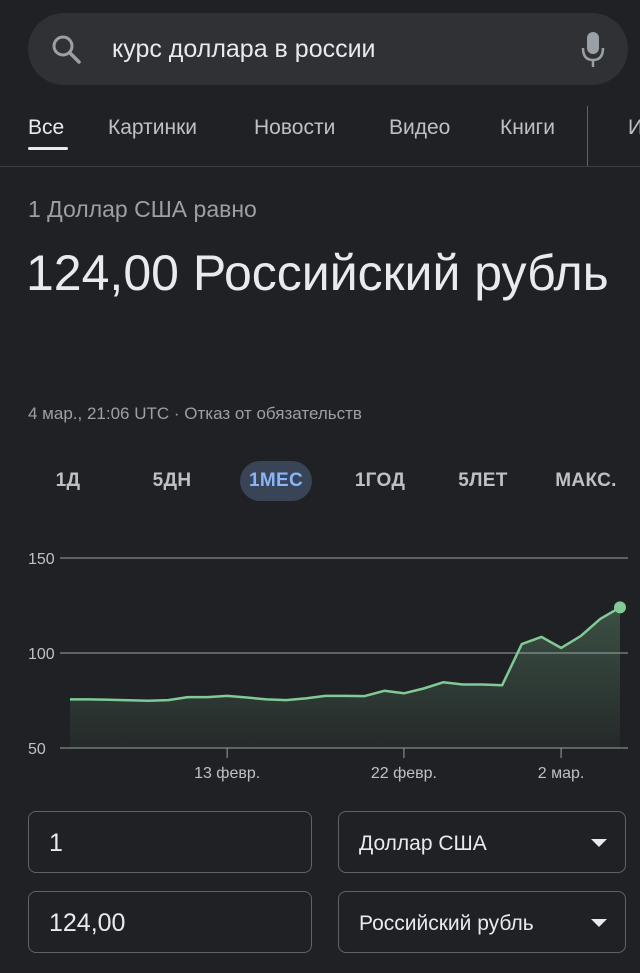 The image size is (640, 973). Describe the element at coordinates (170, 922) in the screenshot. I see `to-amount-input: 124,00` at that location.